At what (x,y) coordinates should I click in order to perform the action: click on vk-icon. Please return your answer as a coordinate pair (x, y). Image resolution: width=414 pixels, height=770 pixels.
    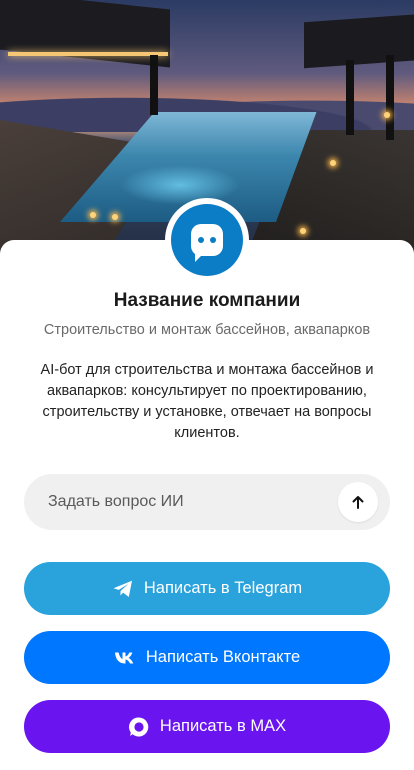
    Looking at the image, I should click on (125, 658).